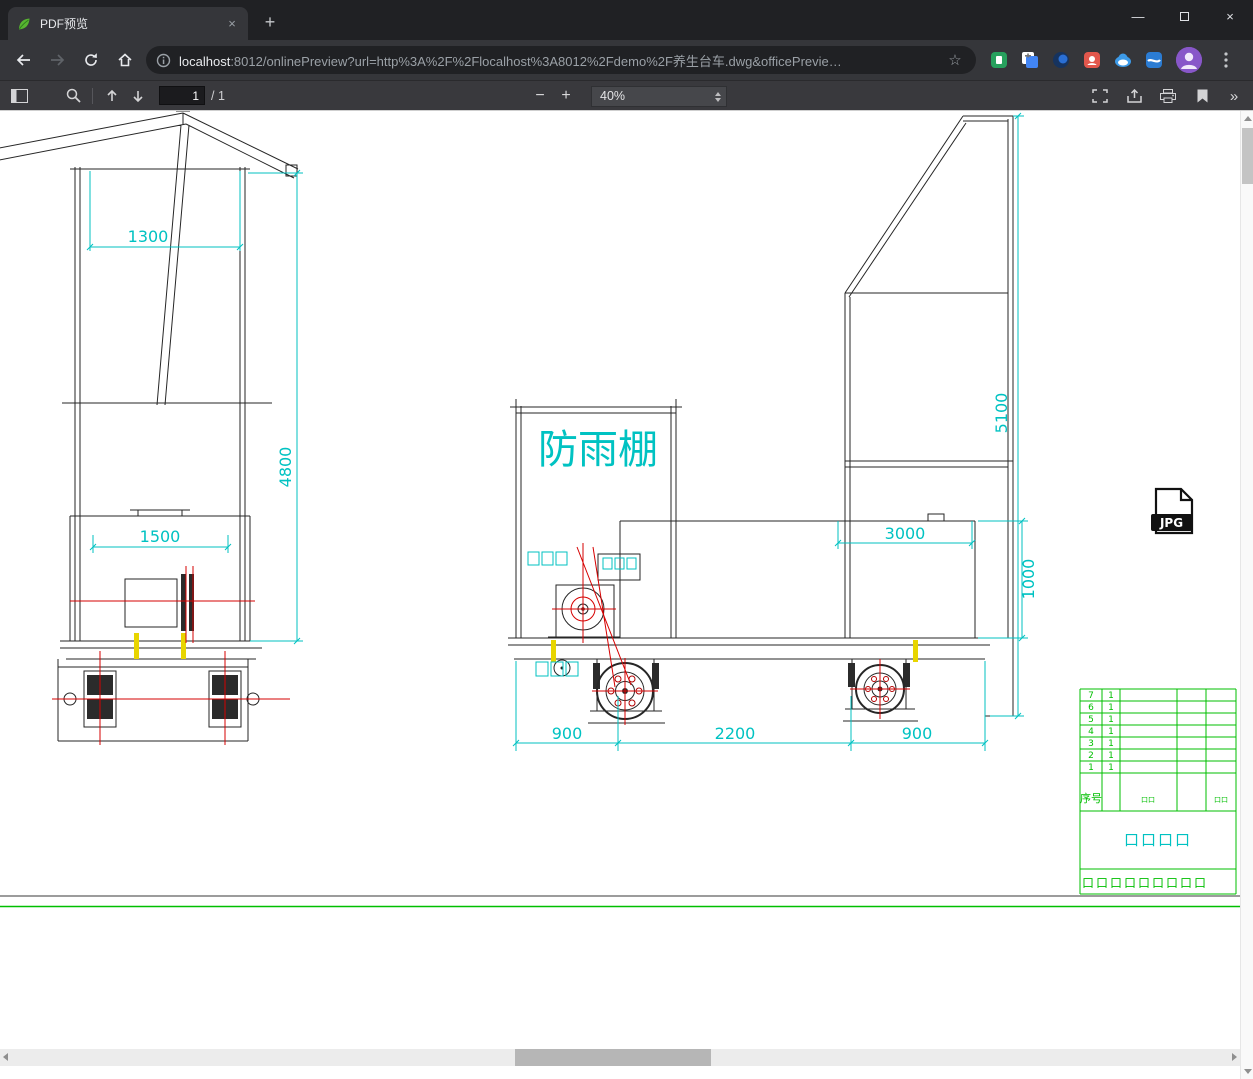 Image resolution: width=1253 pixels, height=1079 pixels. I want to click on tb-row-number: 4, so click(1091, 732).